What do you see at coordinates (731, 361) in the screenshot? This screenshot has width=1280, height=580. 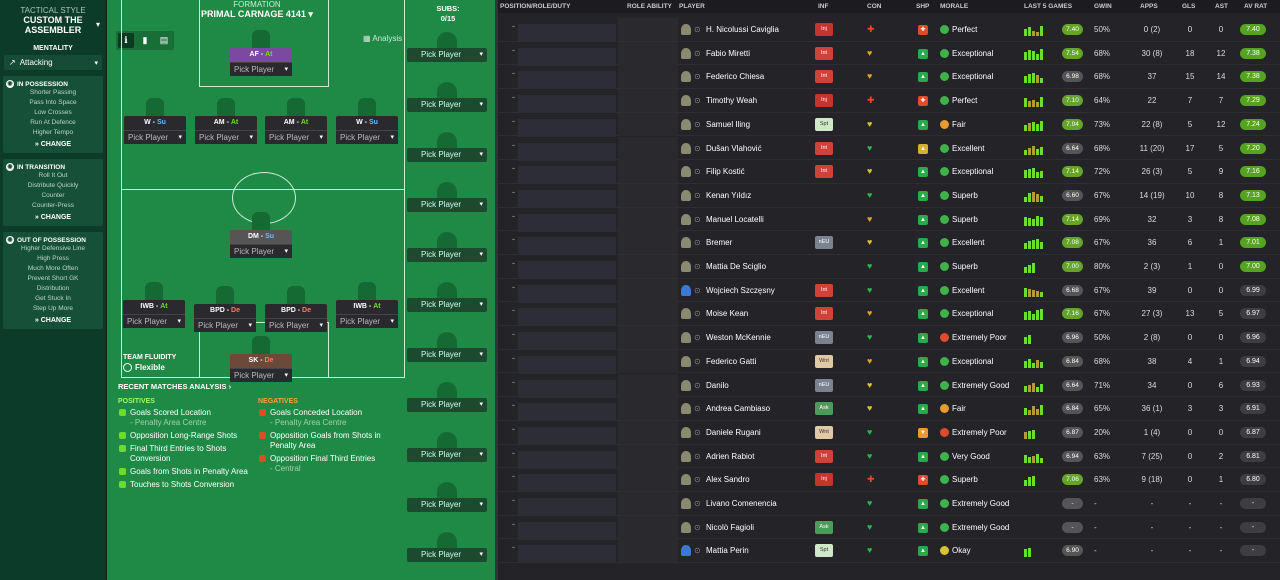 I see `player-name: Federico Gatti` at bounding box center [731, 361].